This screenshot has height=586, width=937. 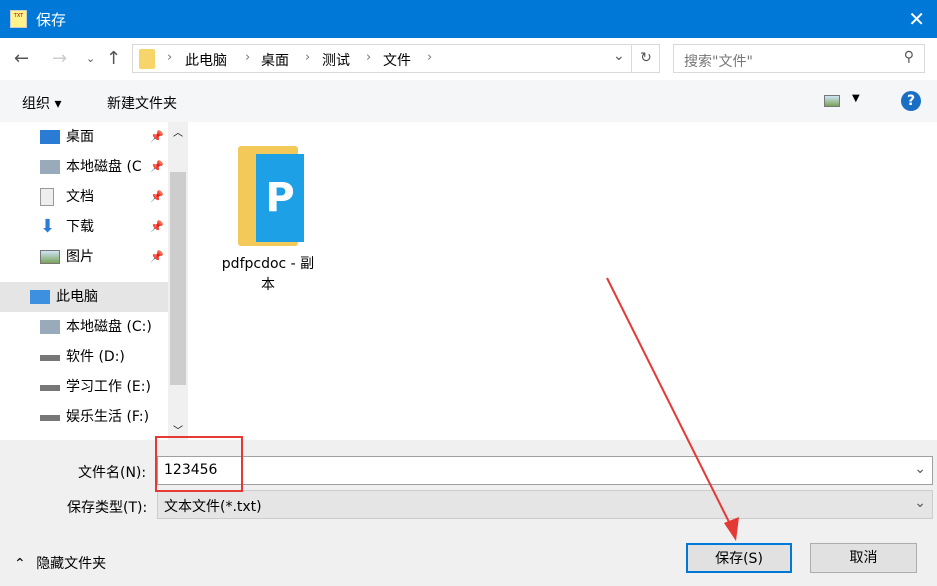 I want to click on annotation-arrow, so click(x=672, y=409).